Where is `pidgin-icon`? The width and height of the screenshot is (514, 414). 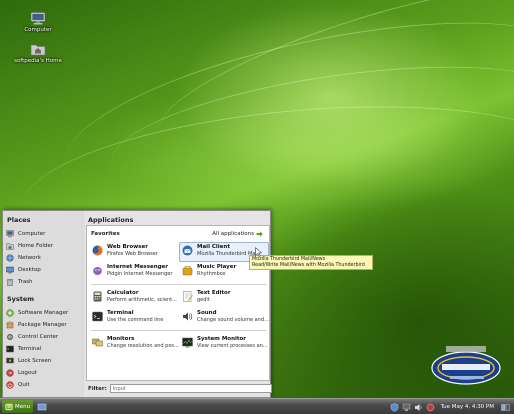 pidgin-icon is located at coordinates (97, 270).